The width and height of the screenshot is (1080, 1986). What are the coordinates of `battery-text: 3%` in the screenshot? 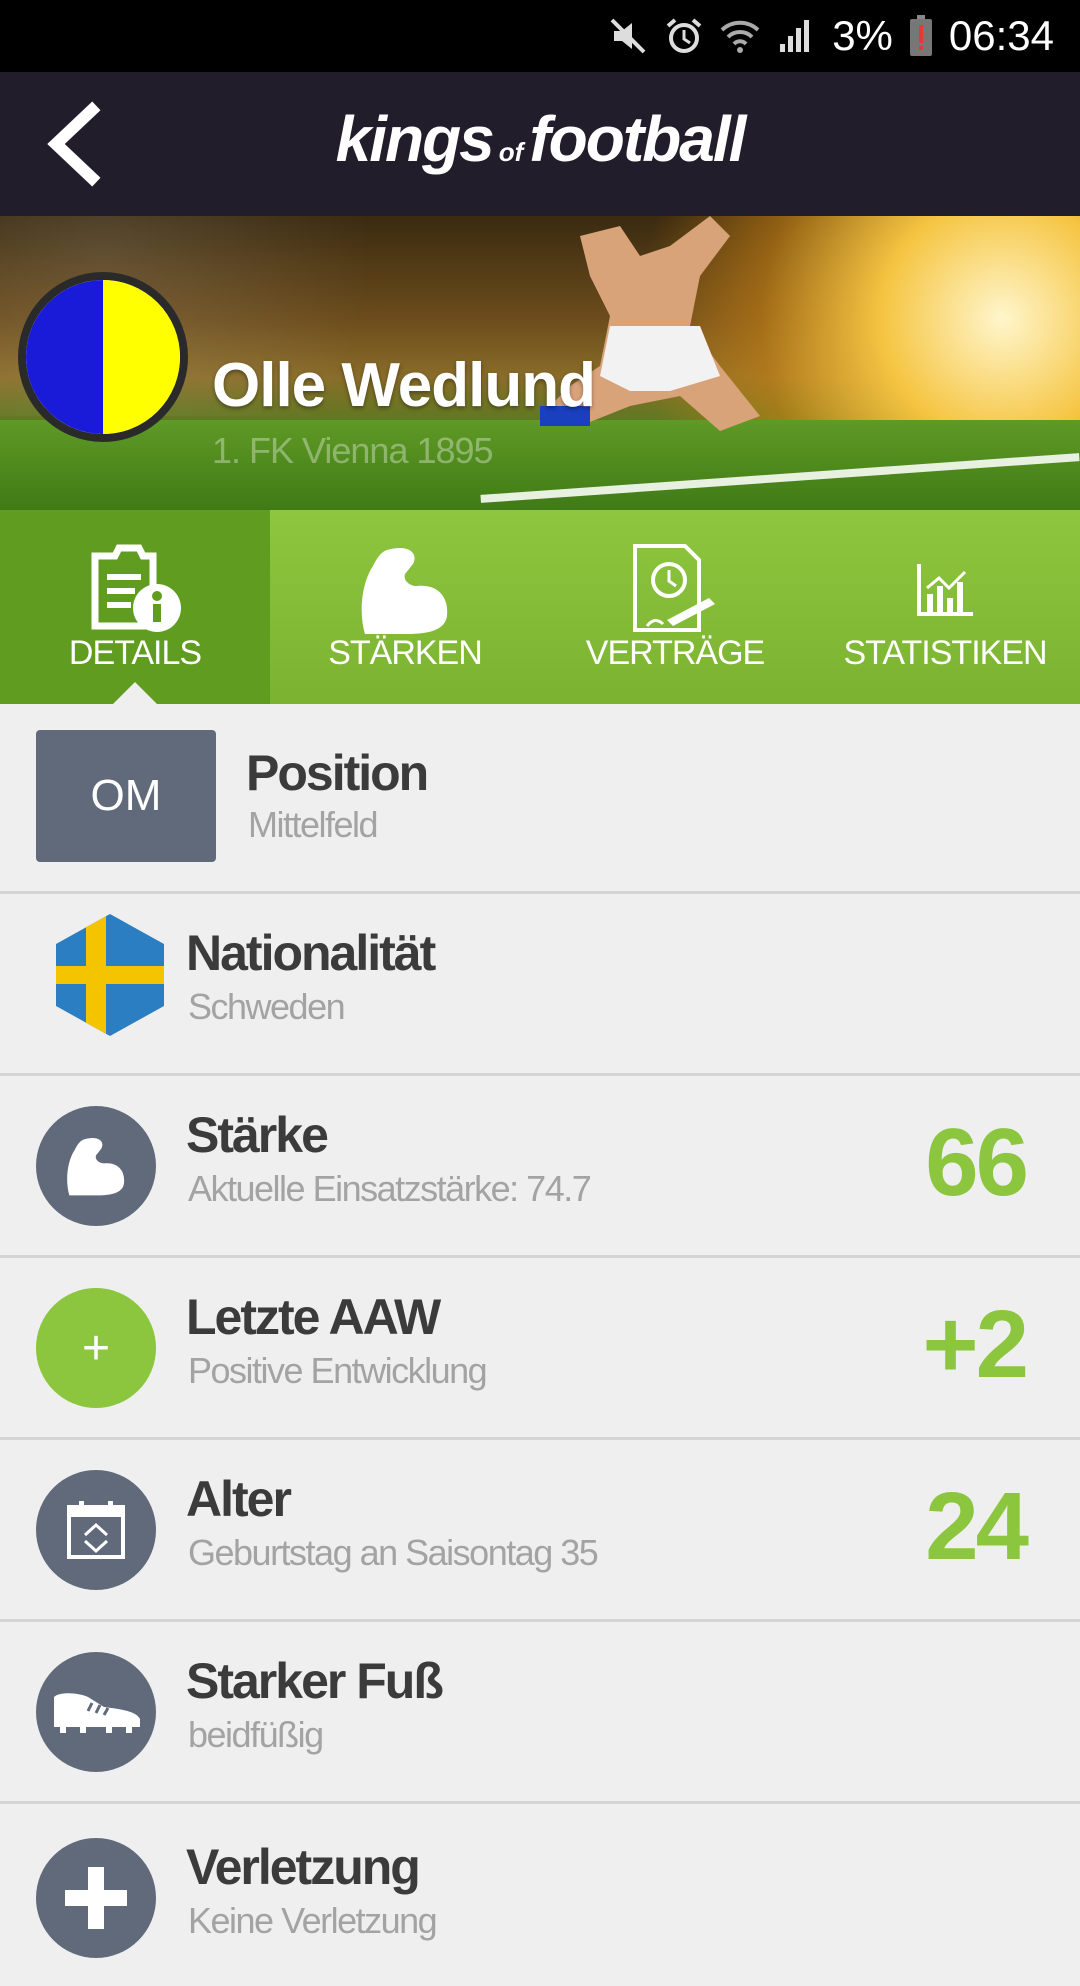 It's located at (862, 35).